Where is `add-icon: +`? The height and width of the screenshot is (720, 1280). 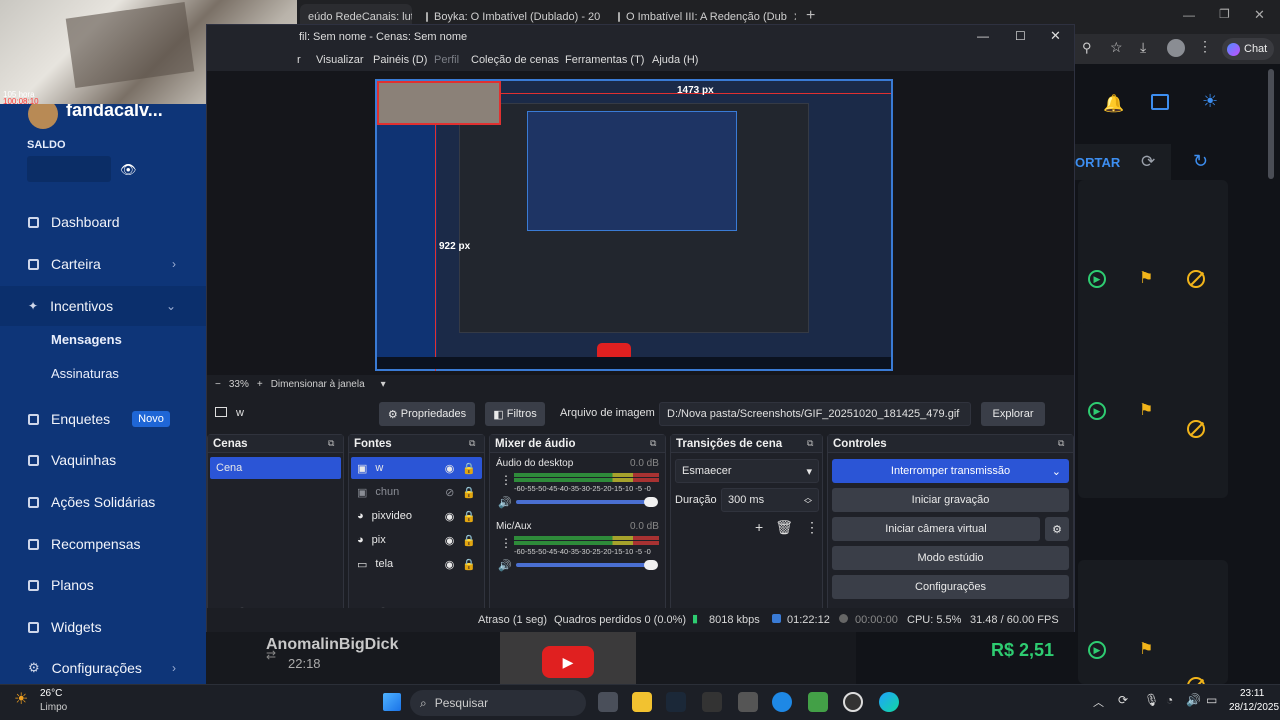 add-icon: + is located at coordinates (759, 527).